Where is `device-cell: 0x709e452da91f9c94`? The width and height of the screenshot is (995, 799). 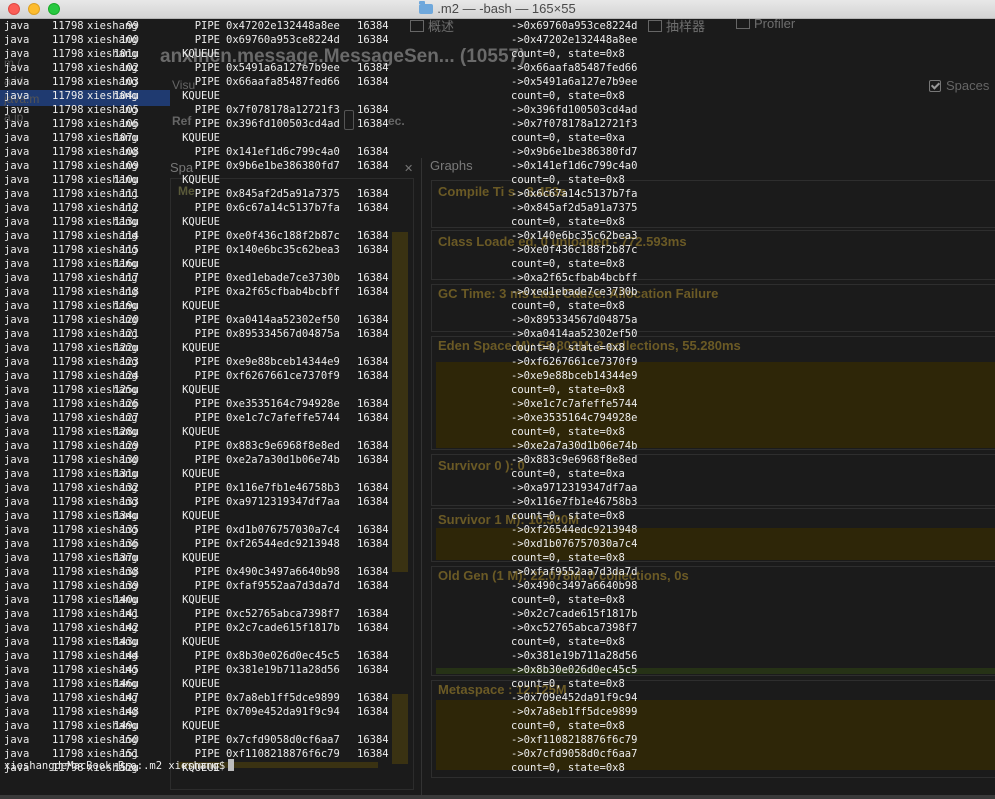
device-cell: 0x709e452da91f9c94 is located at coordinates (283, 712).